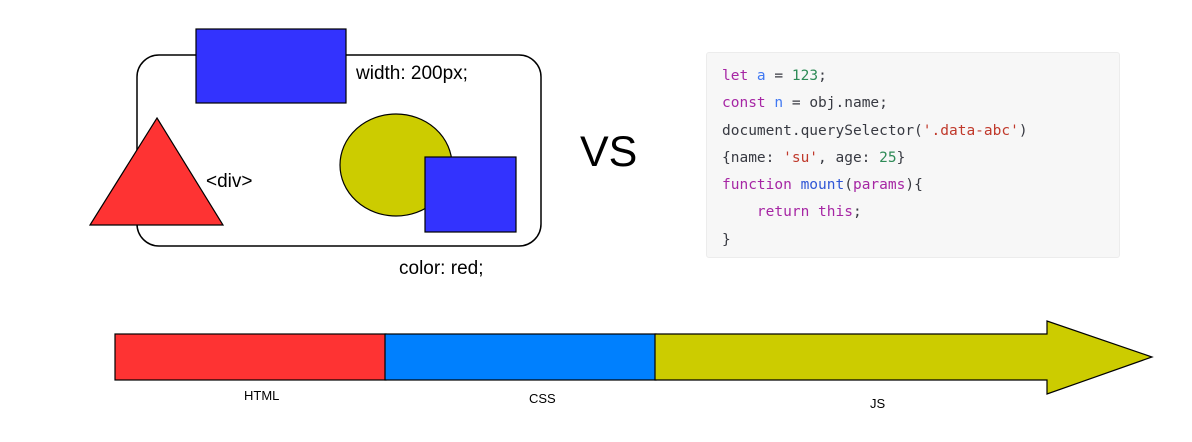  Describe the element at coordinates (229, 181) in the screenshot. I see `div-tag-label: <div>` at that location.